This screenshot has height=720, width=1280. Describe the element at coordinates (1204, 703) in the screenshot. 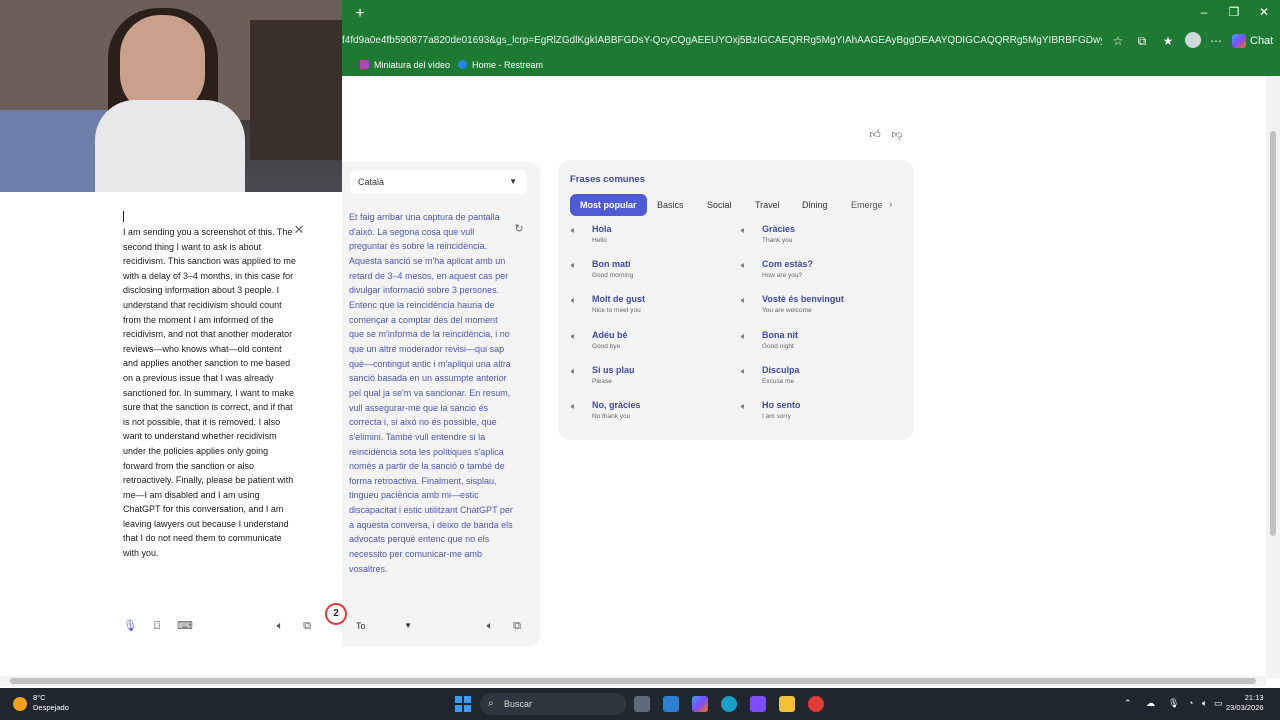

I see `volume-icon: 🔈︎` at that location.